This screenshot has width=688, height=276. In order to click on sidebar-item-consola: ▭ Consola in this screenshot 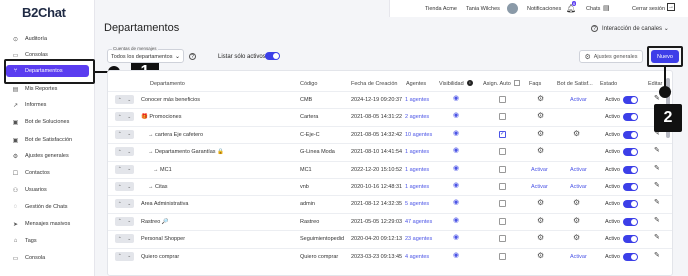, I will do `click(47, 258)`.